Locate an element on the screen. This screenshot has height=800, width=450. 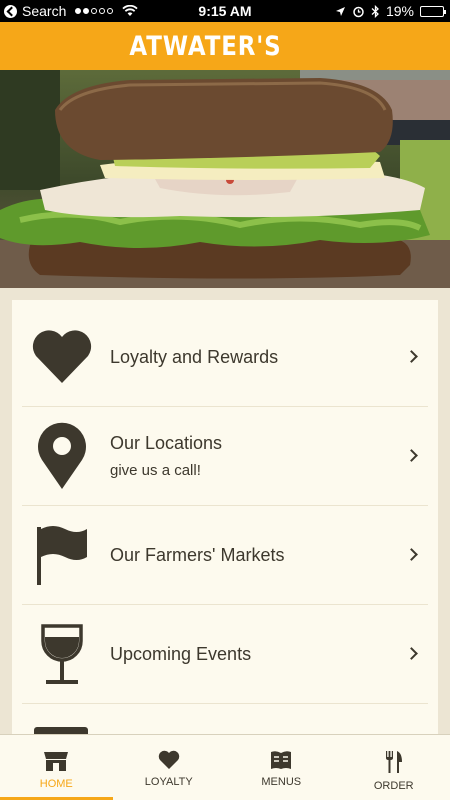
menu-item-loyalty: Loyalty and Rewards is located at coordinates (225, 357).